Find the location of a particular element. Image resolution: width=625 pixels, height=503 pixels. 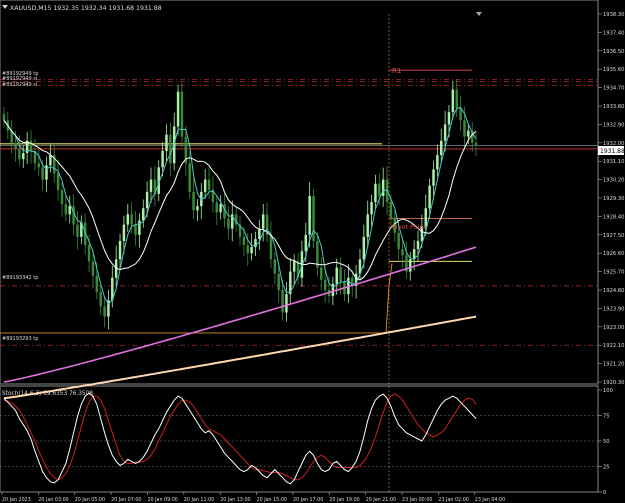

time-tick-label: 20 Jan 07:00 is located at coordinates (126, 500).